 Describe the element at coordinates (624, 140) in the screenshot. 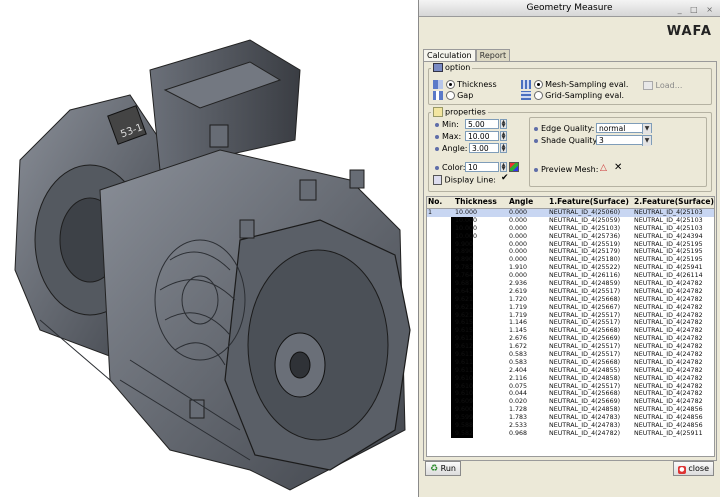

I see `shade-quality-select: 3 ▼` at that location.